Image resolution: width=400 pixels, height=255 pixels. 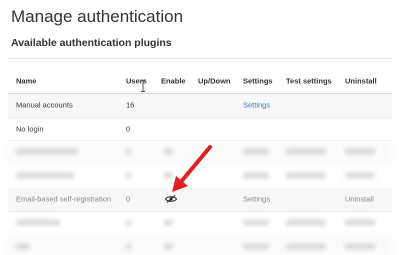 I want to click on divider, so click(x=200, y=58).